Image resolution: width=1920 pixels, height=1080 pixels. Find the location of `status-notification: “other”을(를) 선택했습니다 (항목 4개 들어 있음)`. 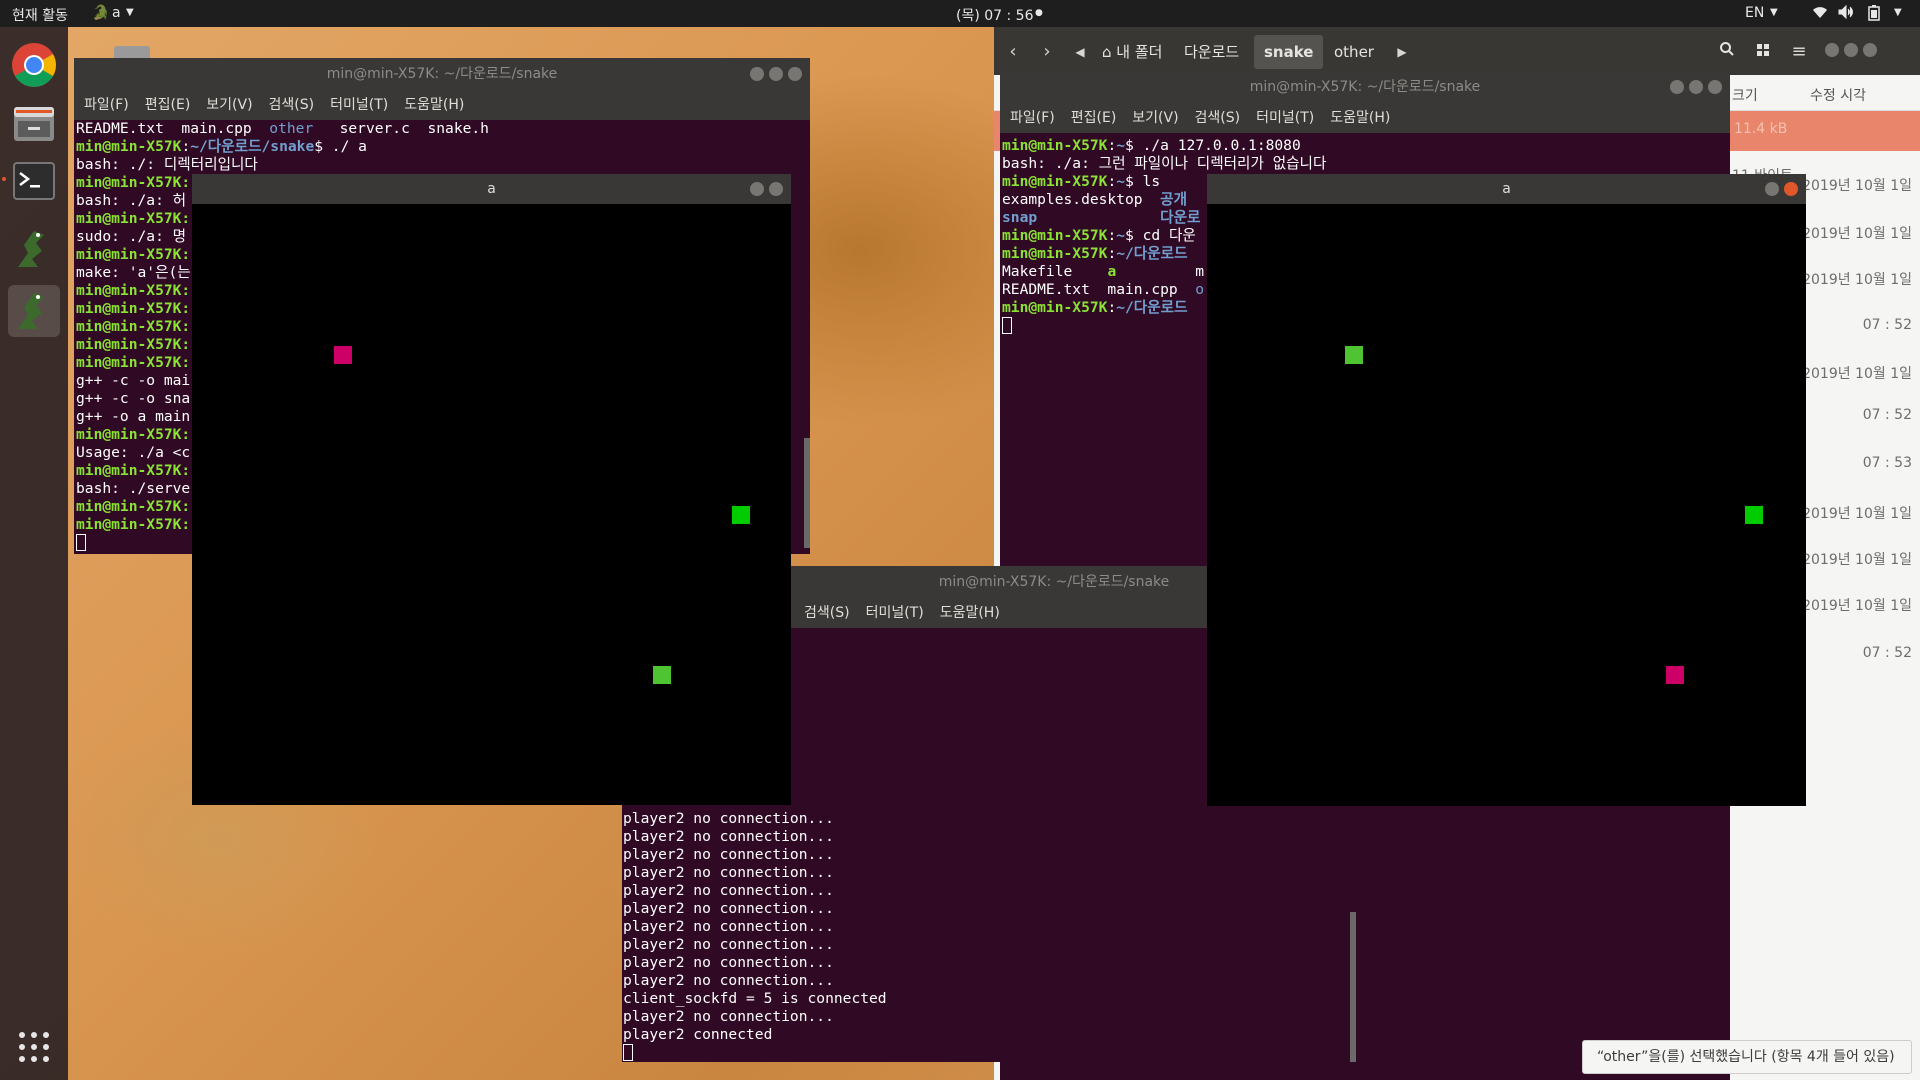

status-notification: “other”을(를) 선택했습니다 (항목 4개 들어 있음) is located at coordinates (1747, 1057).